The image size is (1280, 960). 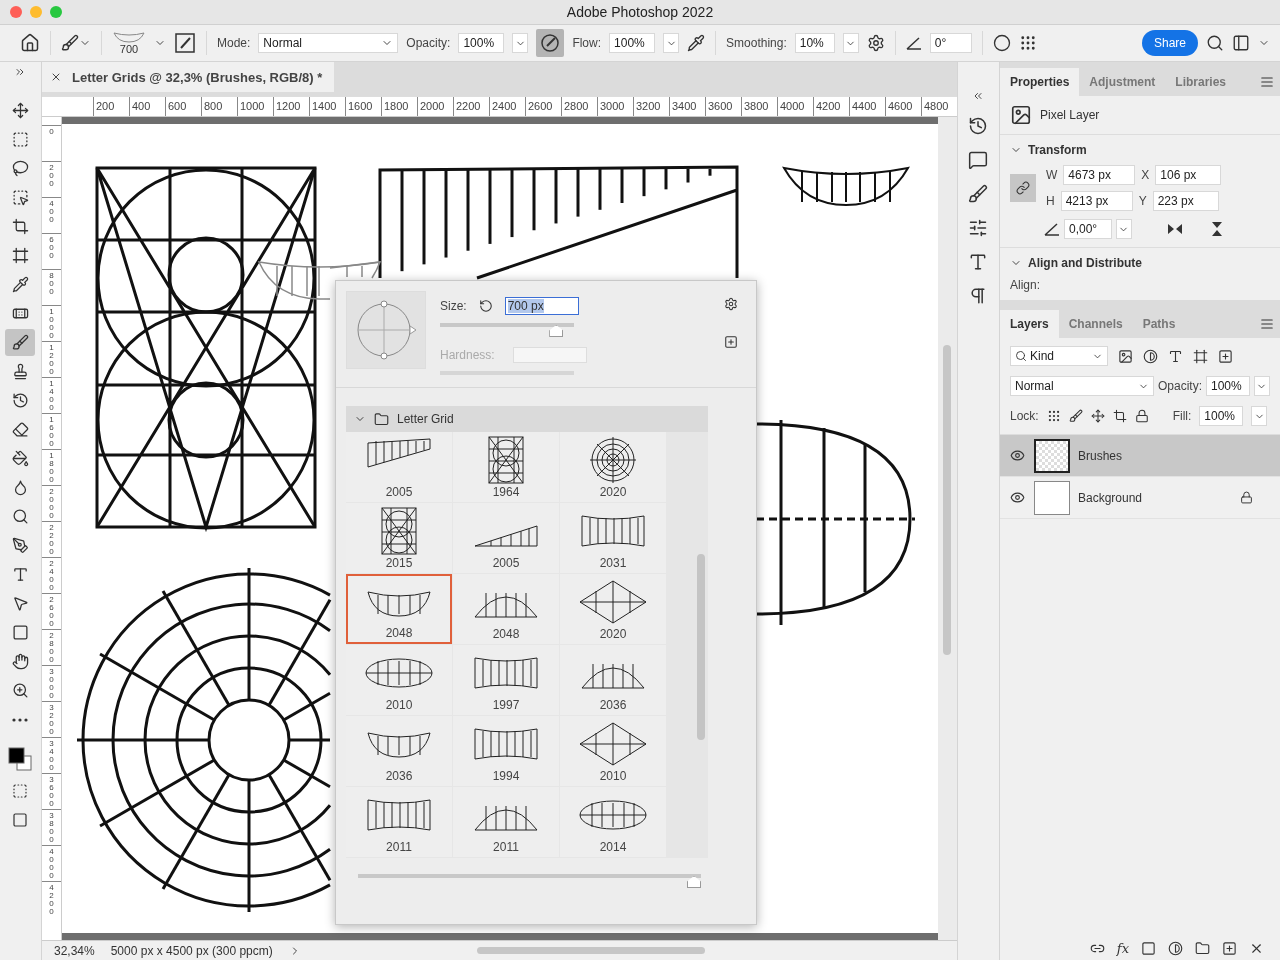 What do you see at coordinates (1215, 43) in the screenshot?
I see `search-icon` at bounding box center [1215, 43].